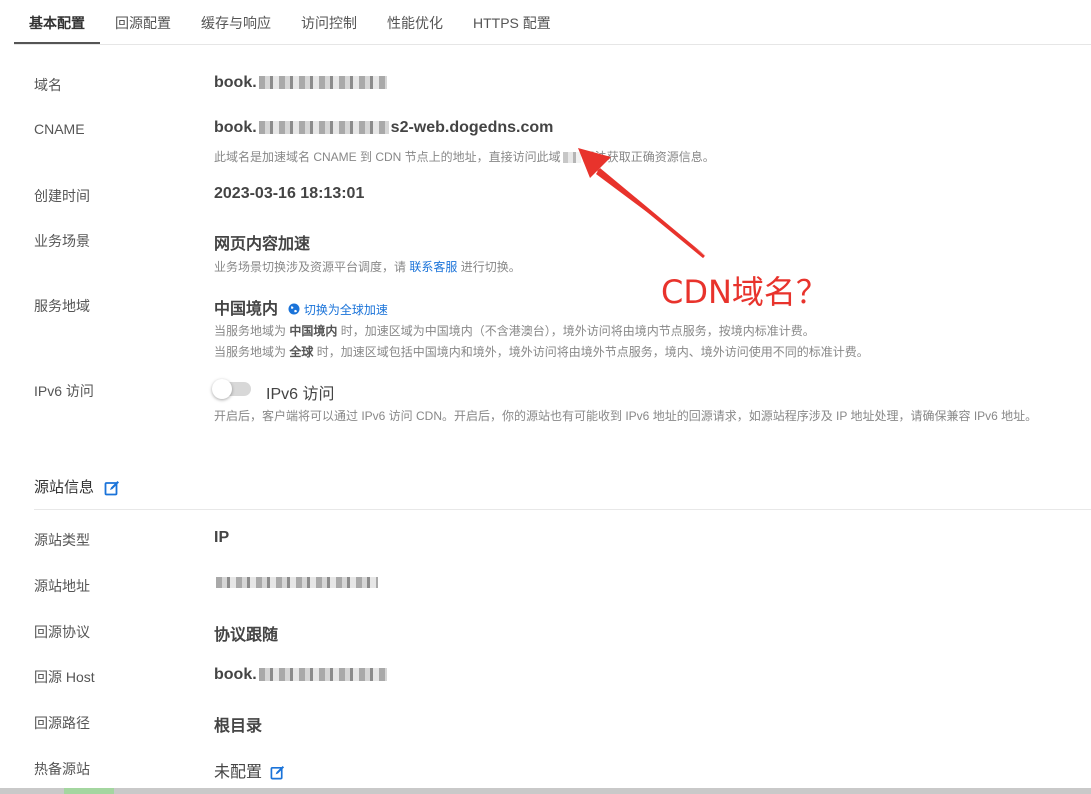  I want to click on tab-performance: 性能优化, so click(415, 22).